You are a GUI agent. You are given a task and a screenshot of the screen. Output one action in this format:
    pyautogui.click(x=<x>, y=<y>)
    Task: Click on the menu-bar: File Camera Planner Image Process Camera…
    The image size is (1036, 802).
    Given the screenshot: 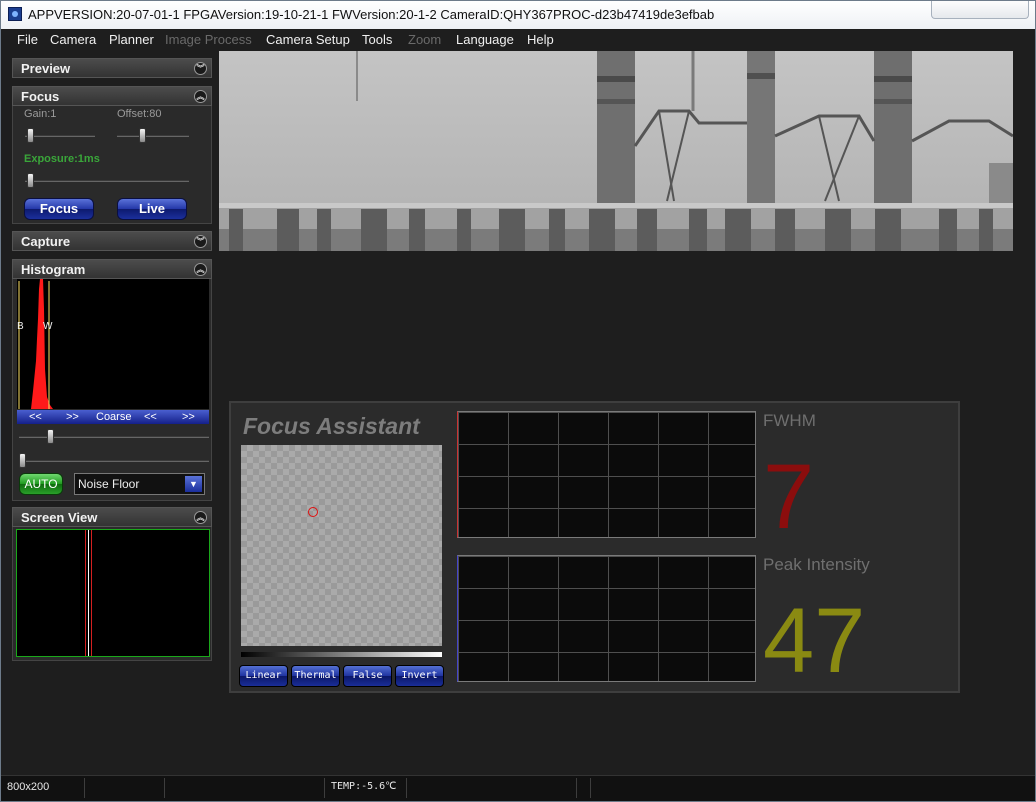 What is the action you would take?
    pyautogui.click(x=518, y=40)
    